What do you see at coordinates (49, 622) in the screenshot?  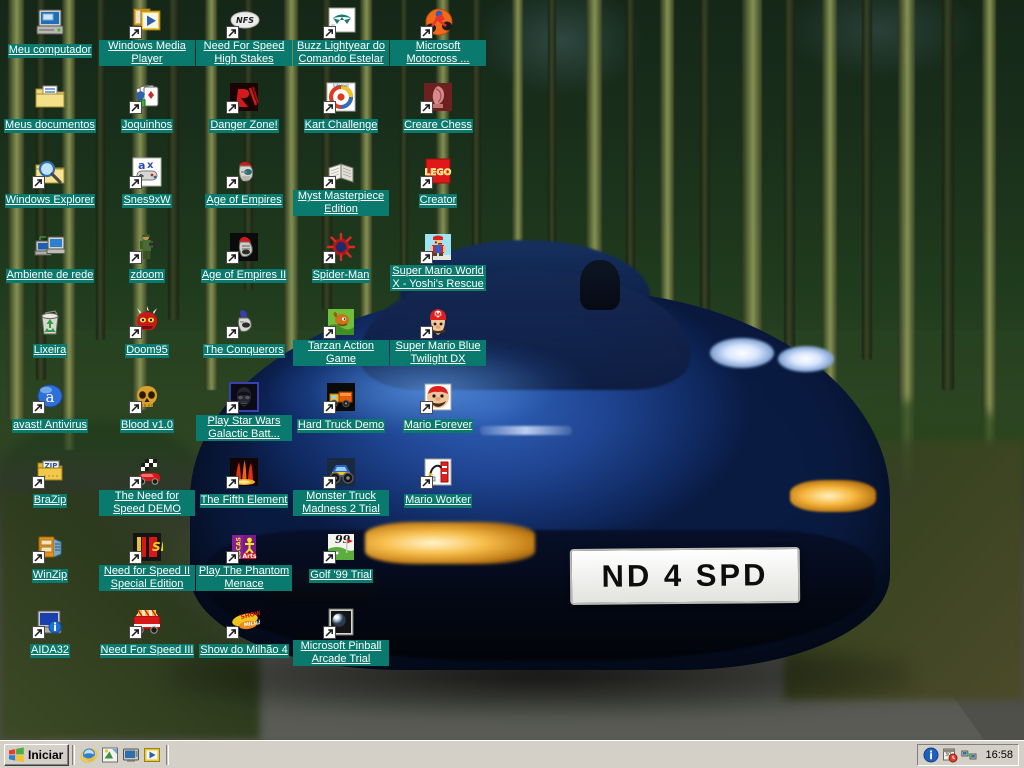 I see `aida32-icon` at bounding box center [49, 622].